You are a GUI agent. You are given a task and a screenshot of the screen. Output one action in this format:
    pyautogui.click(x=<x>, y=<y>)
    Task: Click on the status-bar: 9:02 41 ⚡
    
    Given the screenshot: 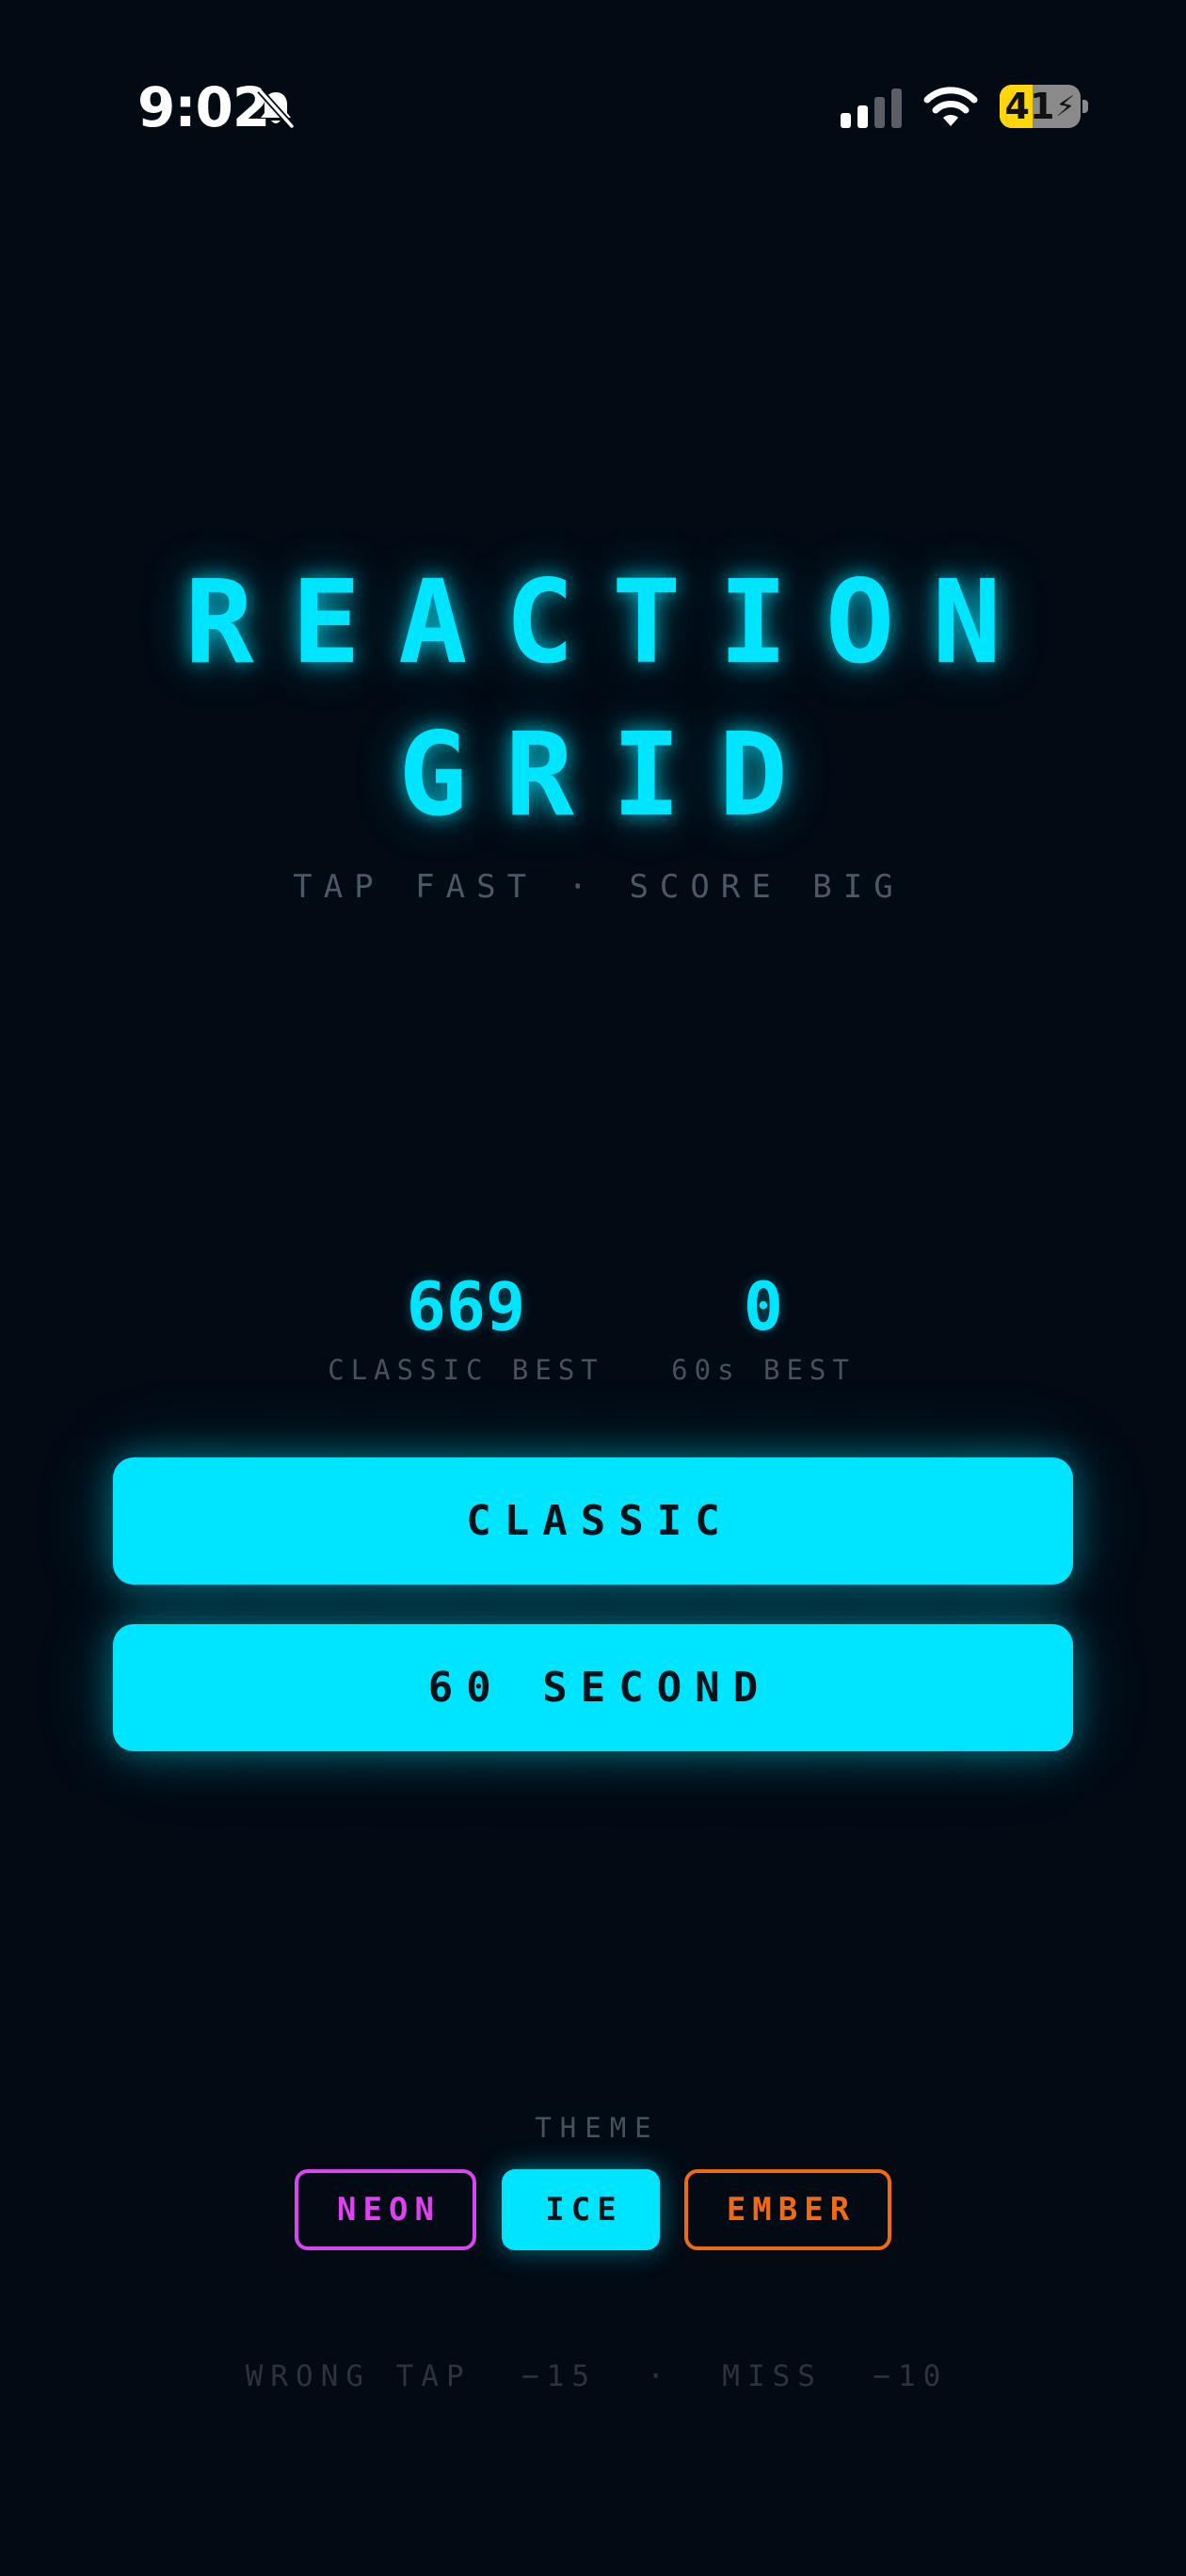 What is the action you would take?
    pyautogui.click(x=593, y=108)
    